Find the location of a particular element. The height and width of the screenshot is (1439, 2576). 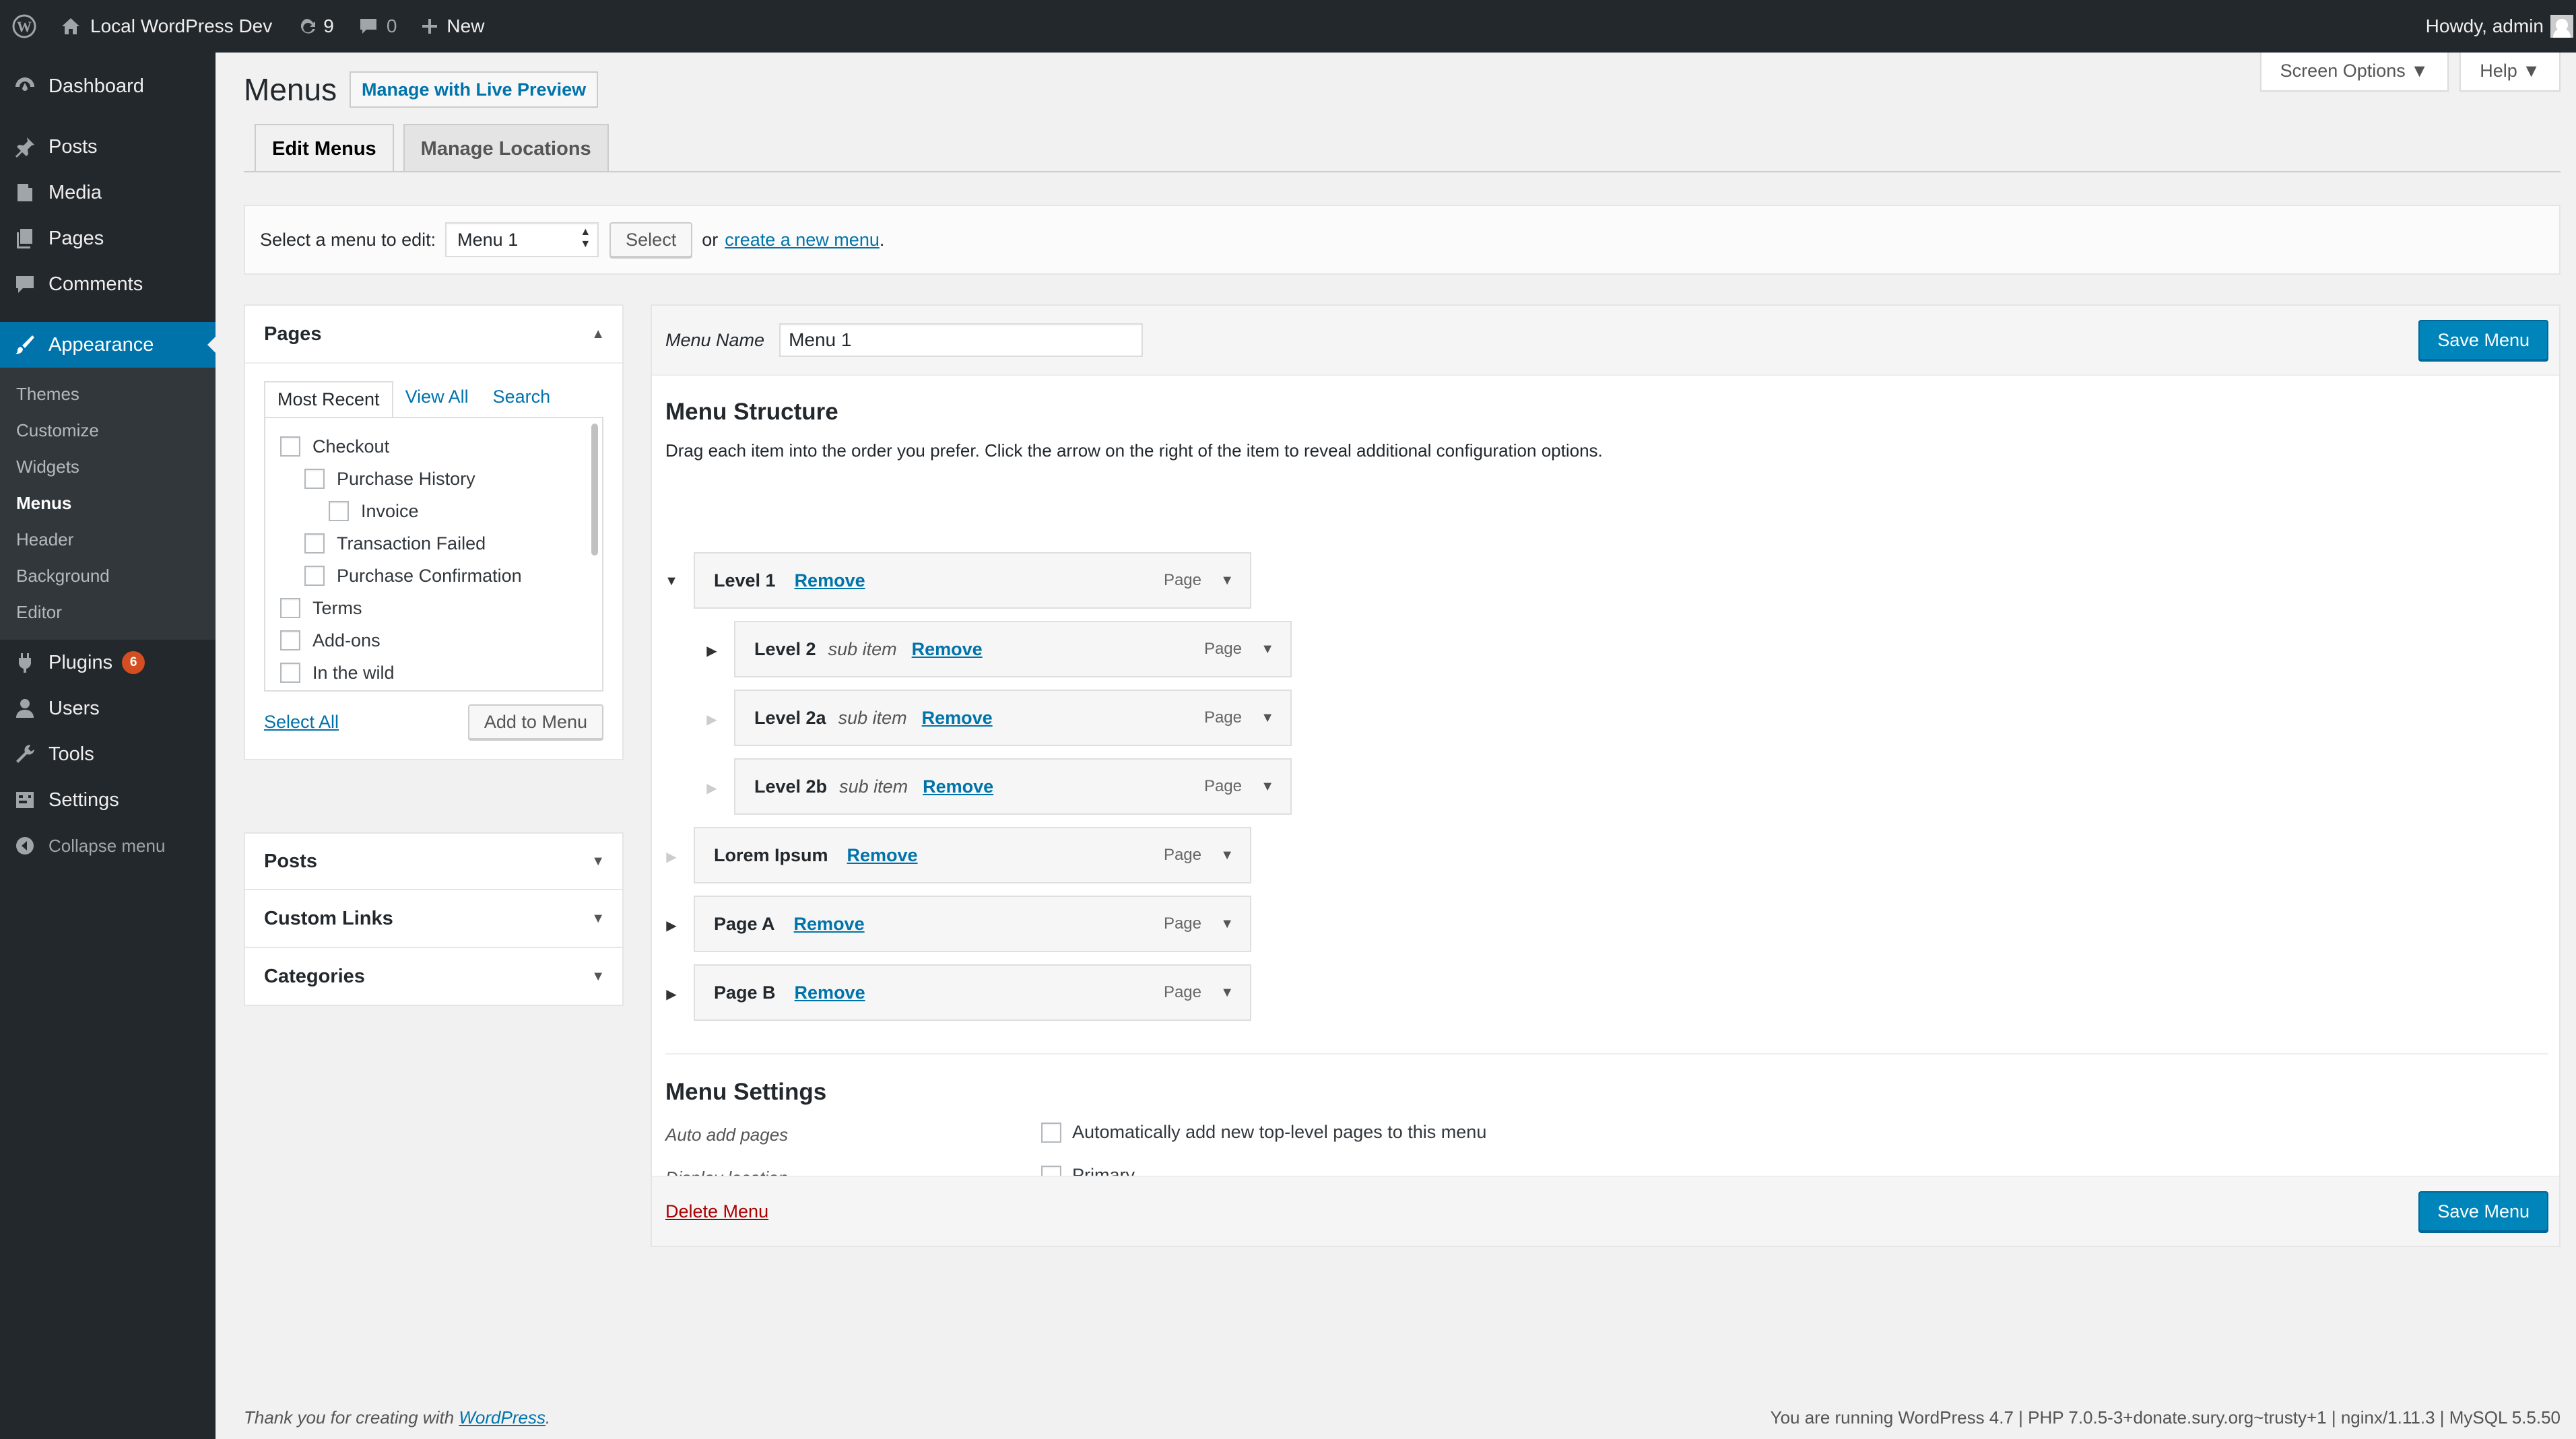

updates-link: 9 is located at coordinates (315, 26).